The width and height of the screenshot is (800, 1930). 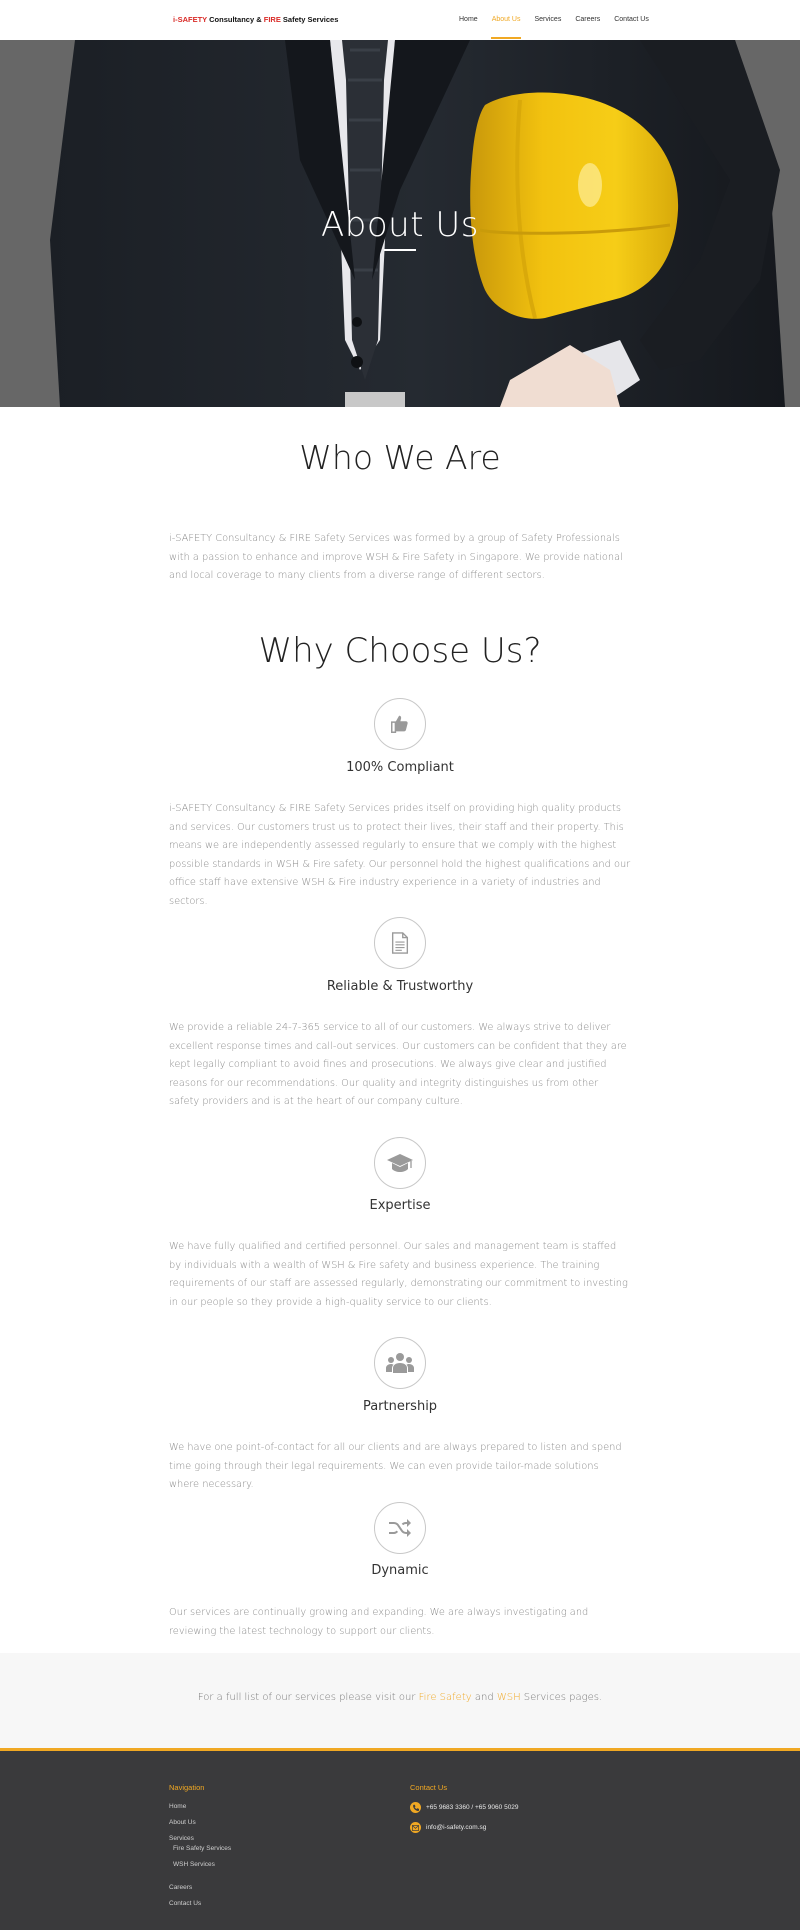 What do you see at coordinates (400, 250) in the screenshot?
I see `hero-title-underline` at bounding box center [400, 250].